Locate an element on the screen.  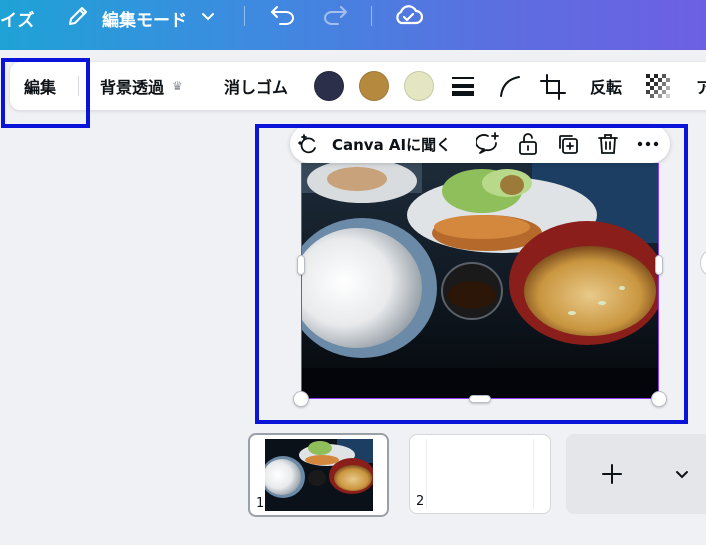
curve-icon is located at coordinates (510, 86).